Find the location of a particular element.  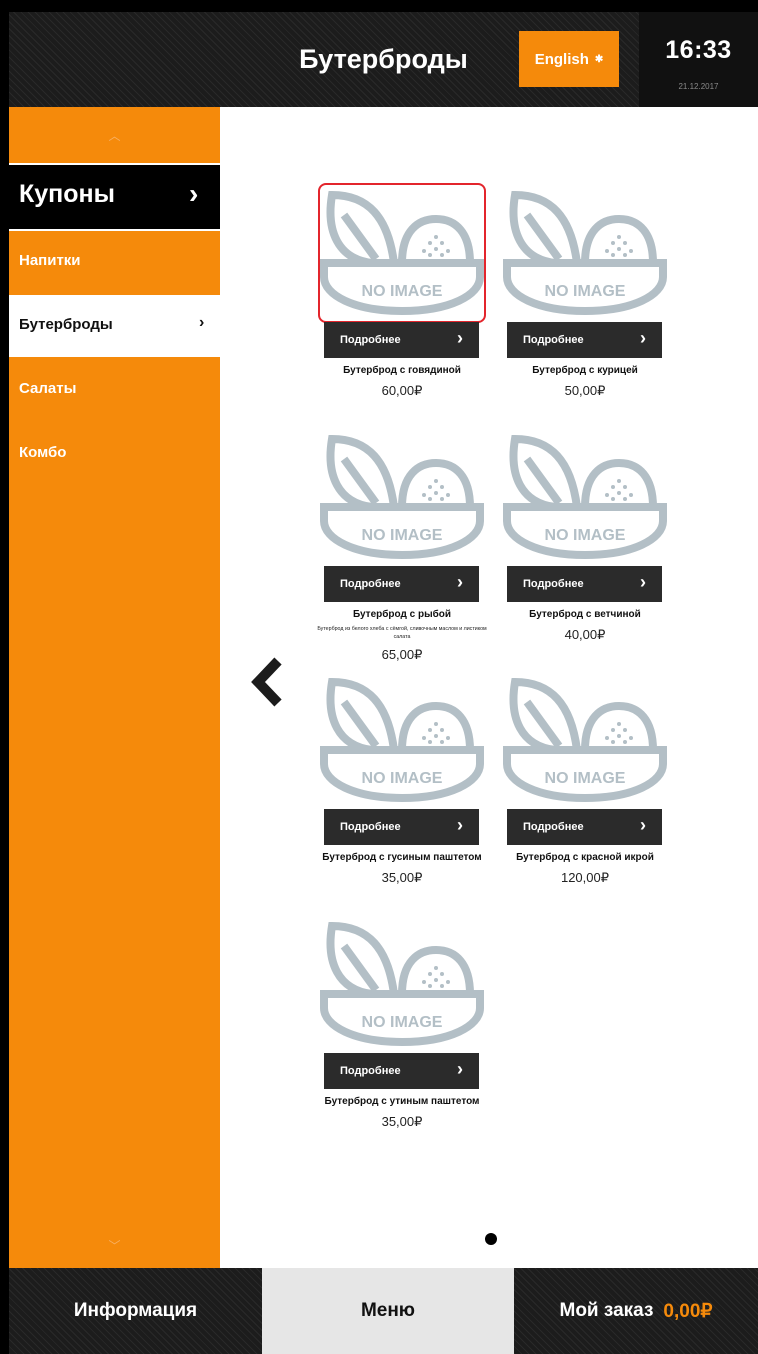

footer-bar: Информация Меню Мой заказ 0,00₽ is located at coordinates (383, 1311).